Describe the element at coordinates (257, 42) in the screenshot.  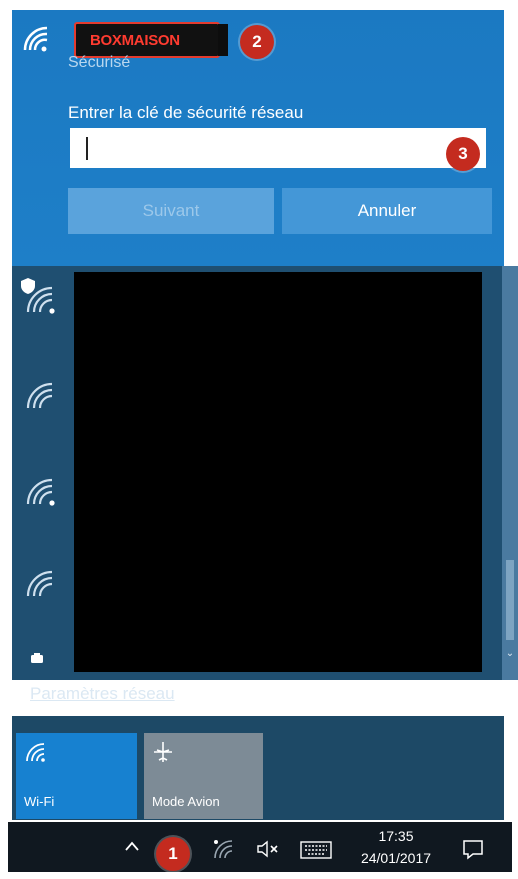
I see `step-marker-2: 2` at that location.